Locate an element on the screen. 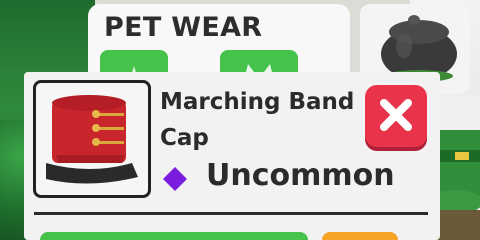  close-icon is located at coordinates (396, 115).